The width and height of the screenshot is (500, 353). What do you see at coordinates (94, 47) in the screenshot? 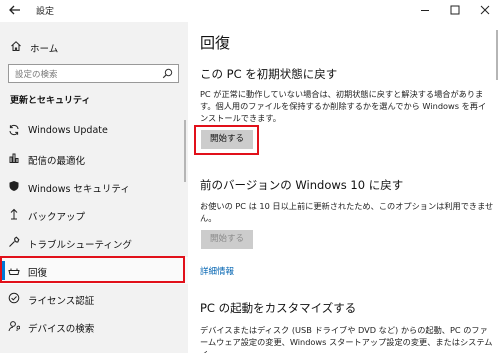
I see `nav-home: ホーム` at bounding box center [94, 47].